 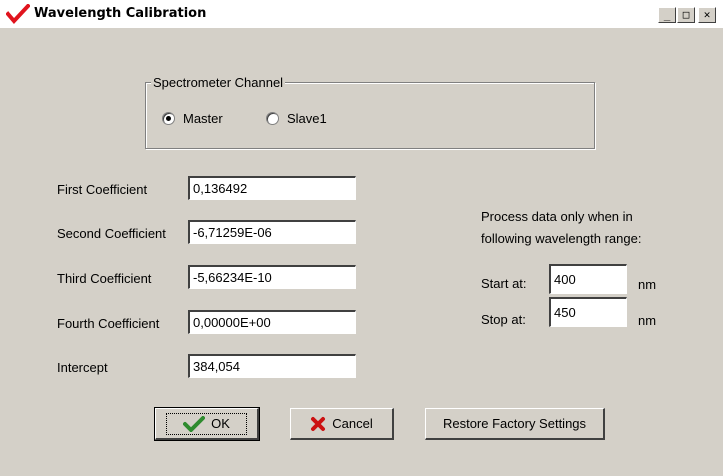 I want to click on ok-button: OK, so click(x=207, y=424).